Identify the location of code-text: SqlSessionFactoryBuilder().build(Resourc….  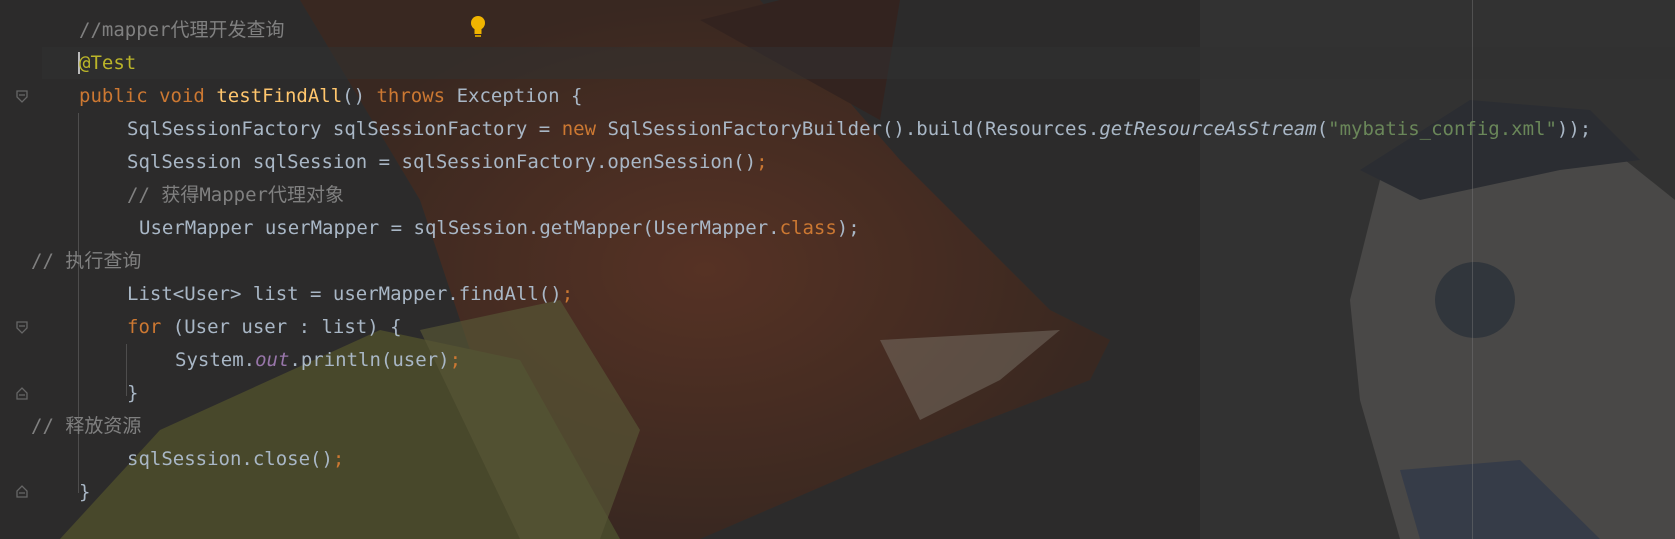
(848, 129).